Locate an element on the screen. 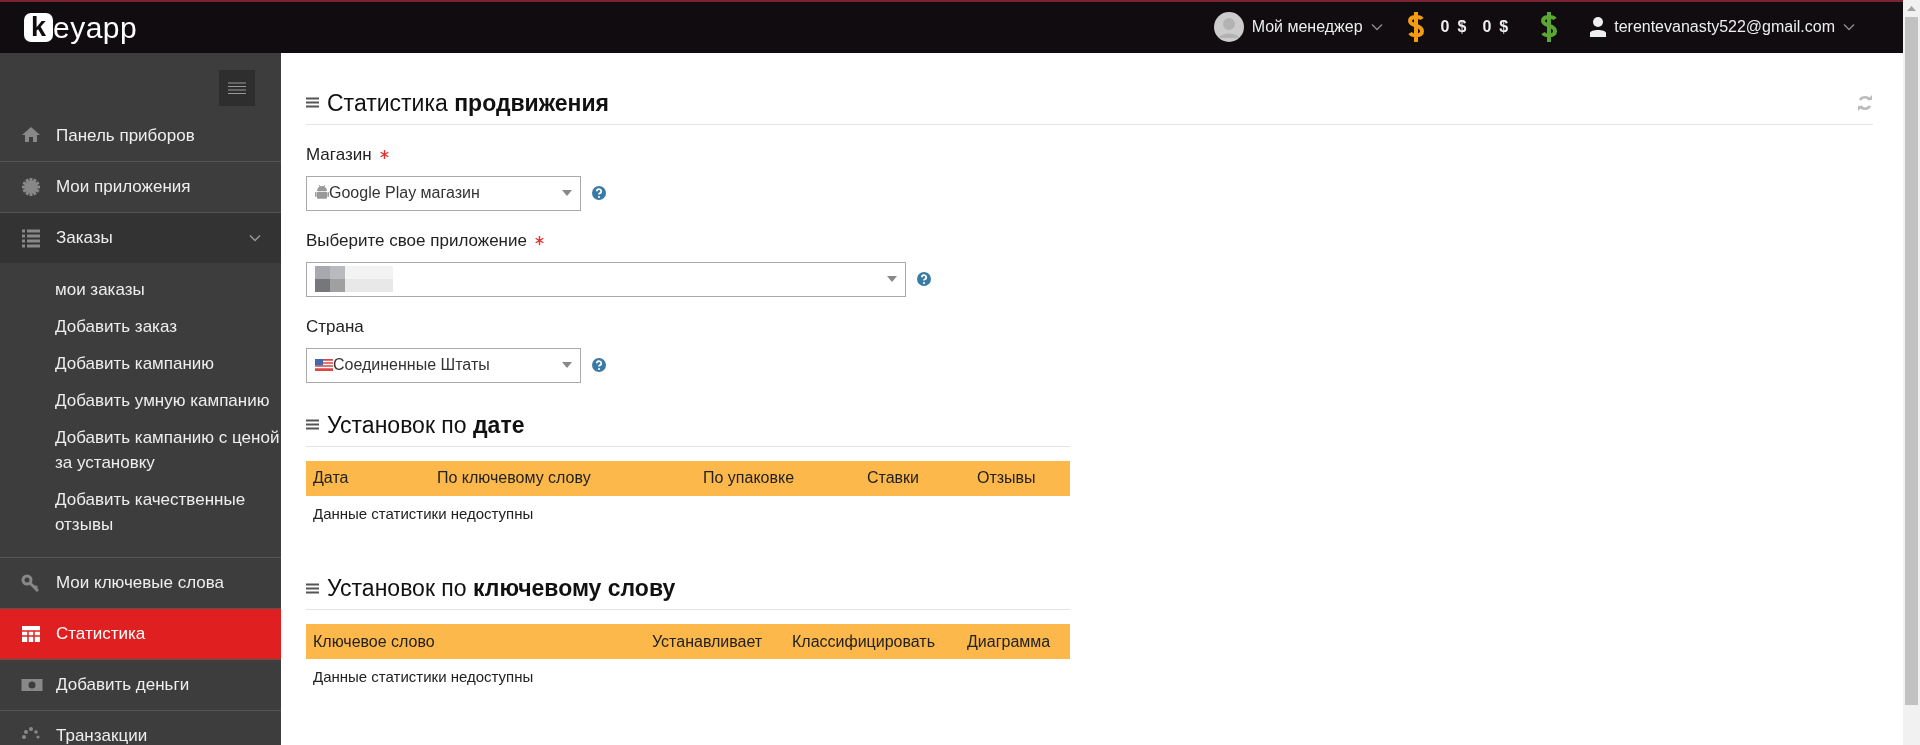 The width and height of the screenshot is (1920, 745). sidebar-item: Статистика is located at coordinates (140, 633).